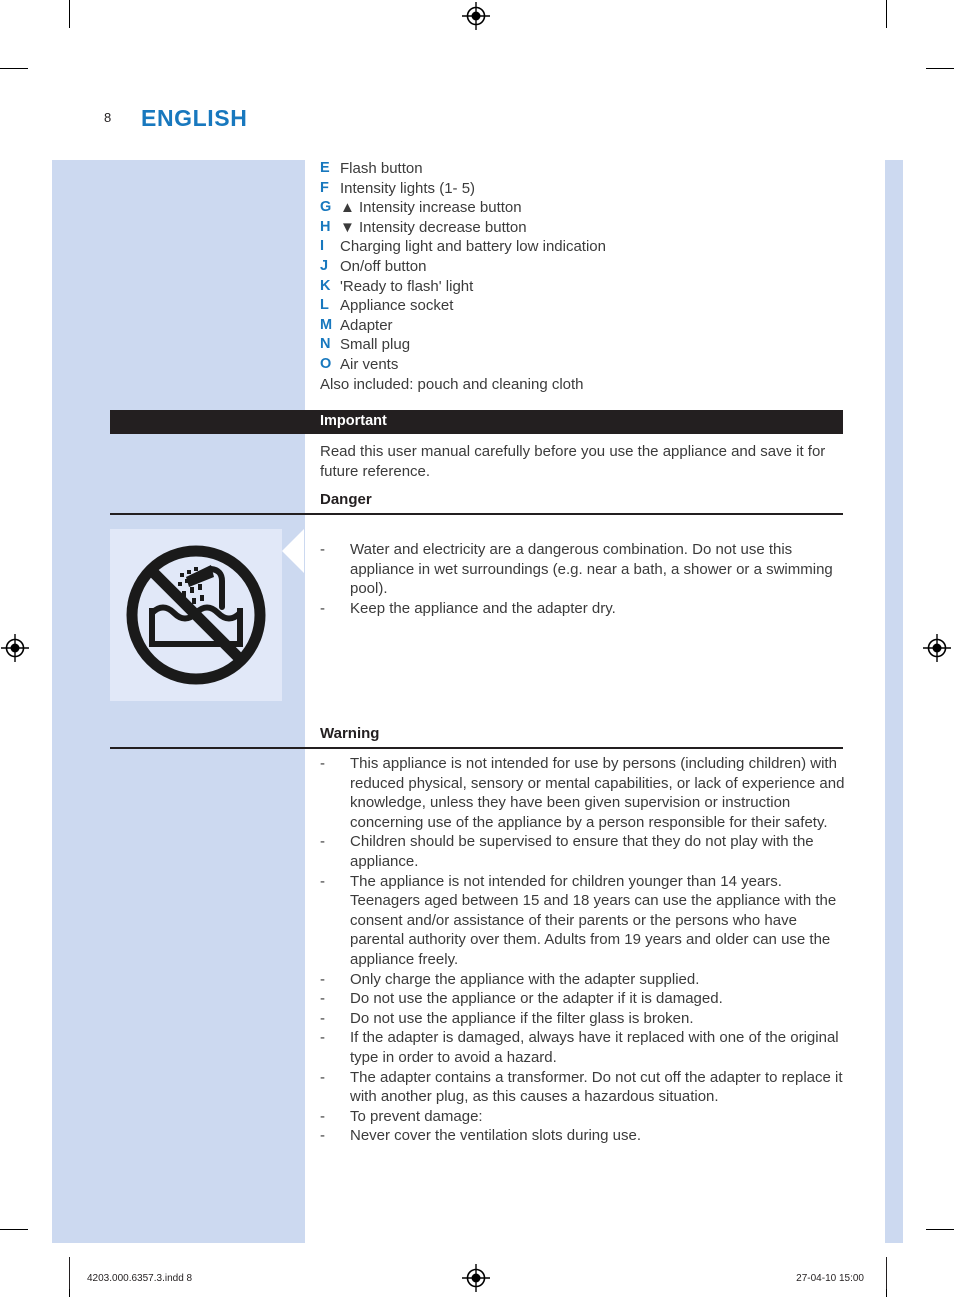  I want to click on legend-key: O, so click(326, 363).